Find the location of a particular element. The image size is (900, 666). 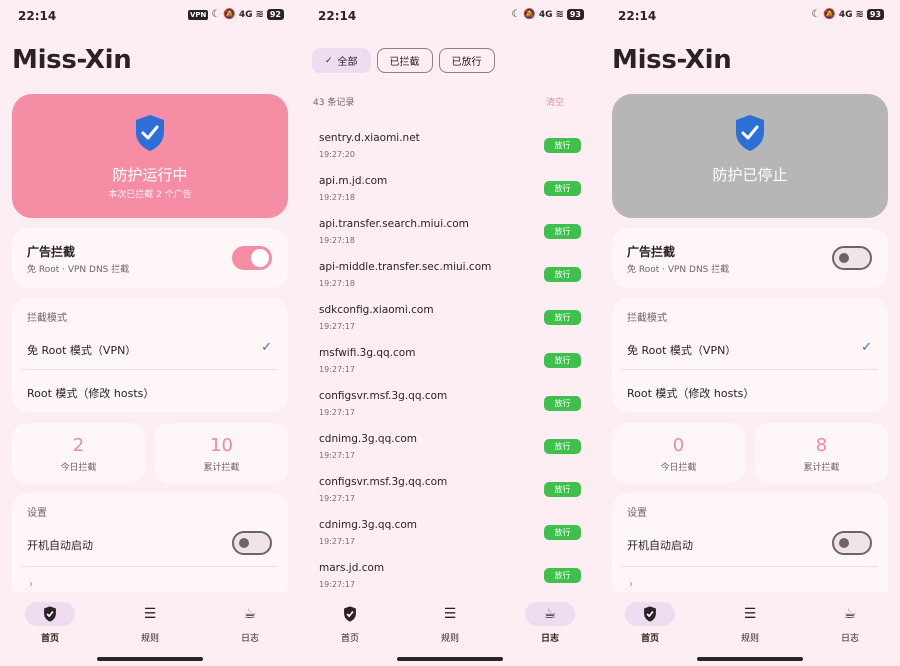

filter-chip-label: 已放行 is located at coordinates (466, 62).